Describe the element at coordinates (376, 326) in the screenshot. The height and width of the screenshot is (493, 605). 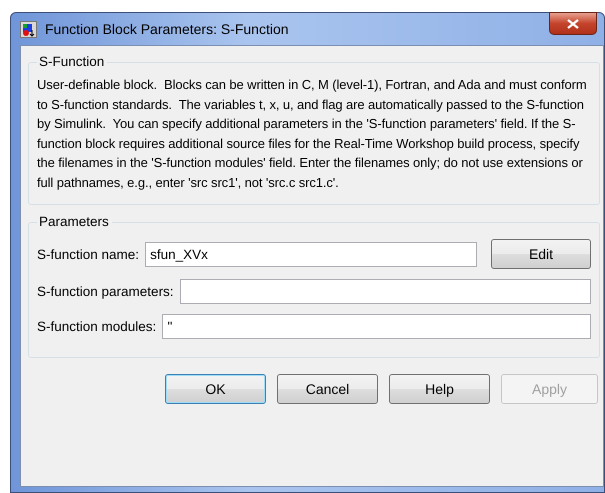
I see `text-field: ''` at that location.